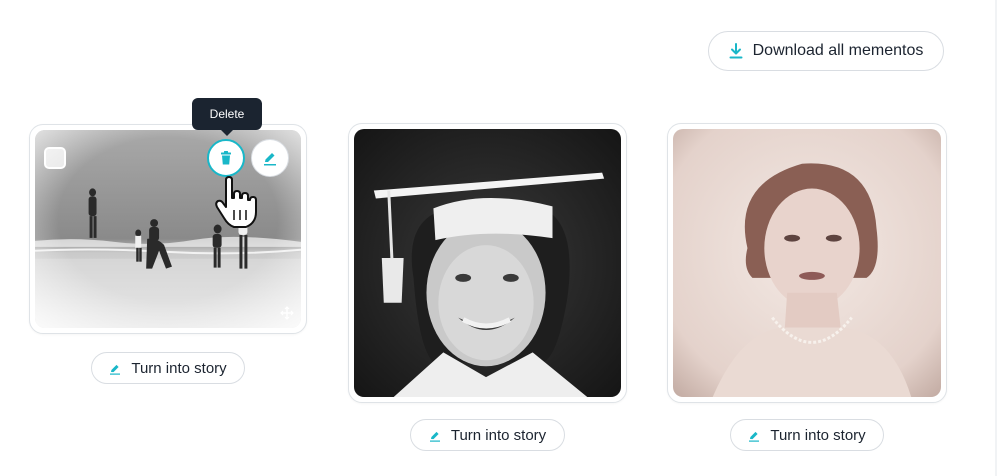  I want to click on delete-button, so click(226, 158).